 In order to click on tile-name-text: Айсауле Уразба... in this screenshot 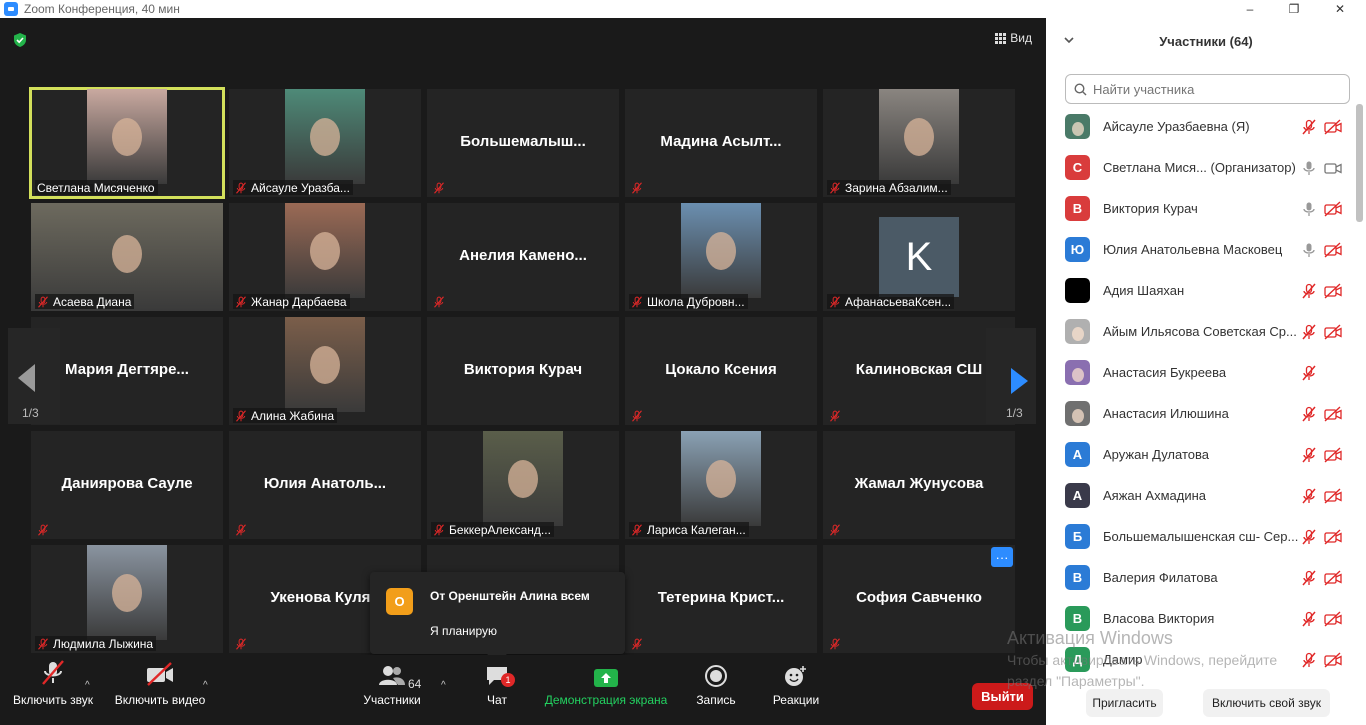, I will do `click(300, 187)`.